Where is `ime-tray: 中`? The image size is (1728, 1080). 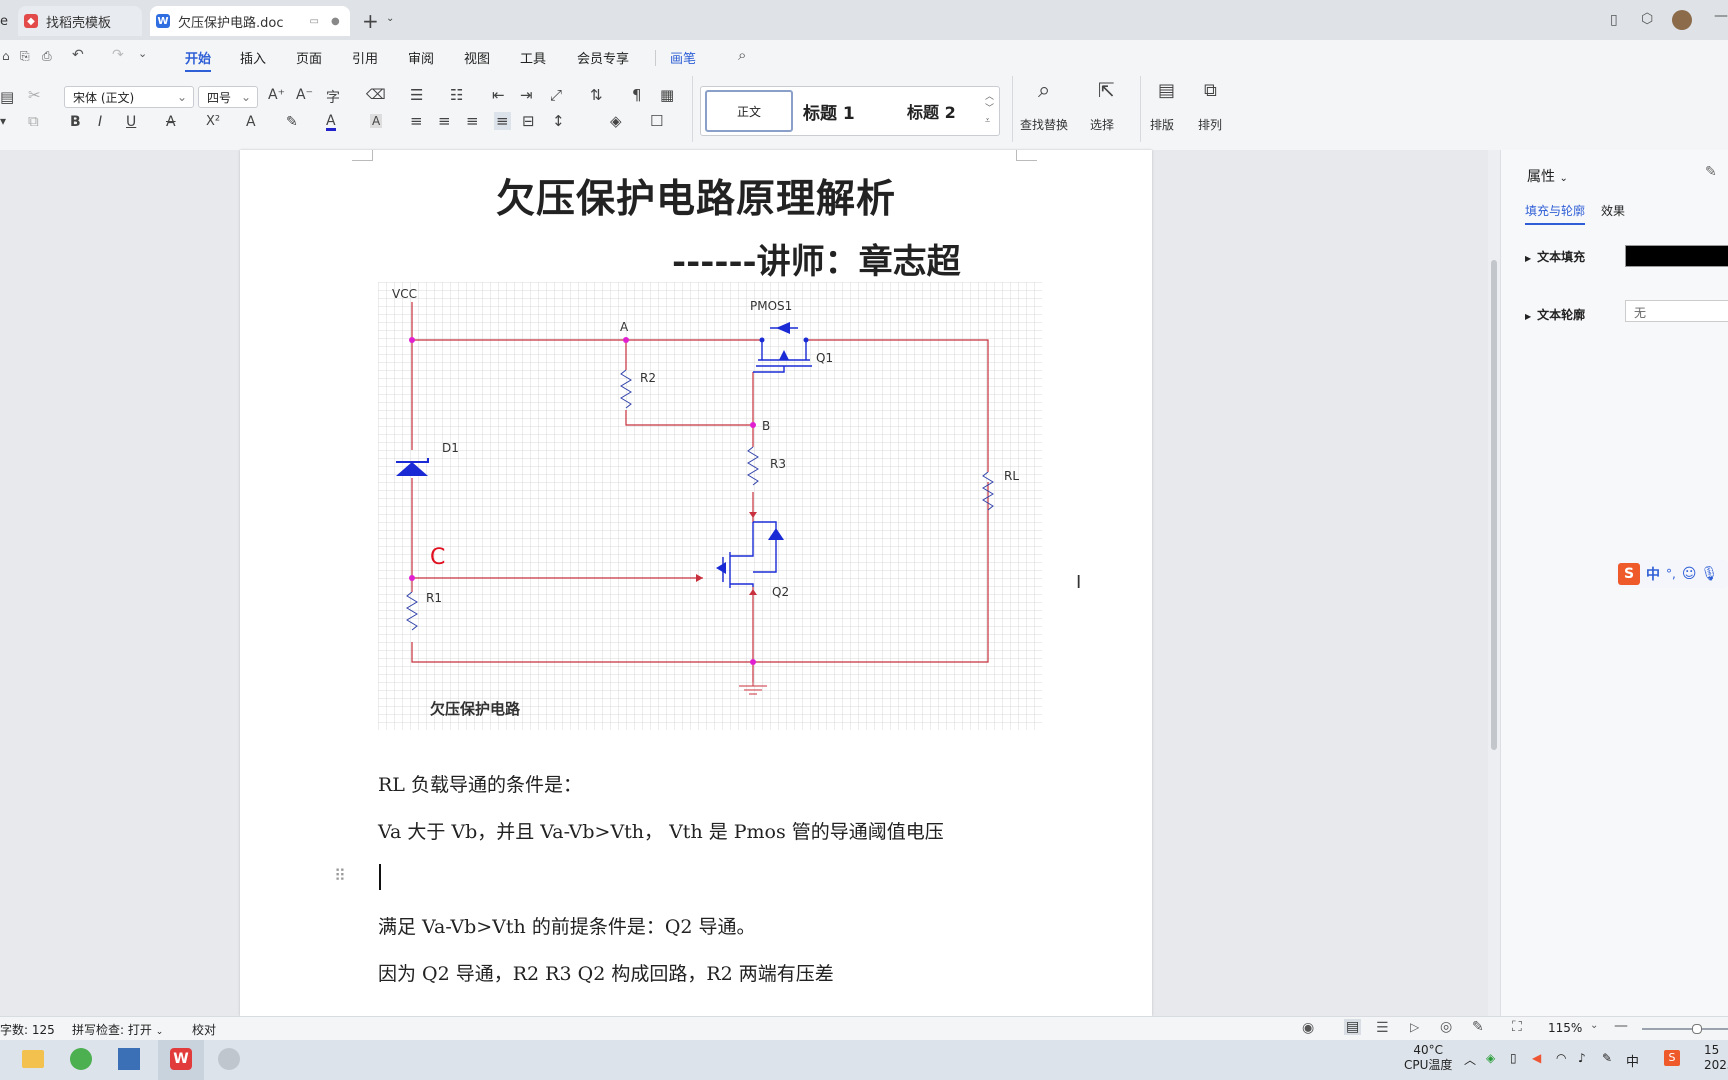
ime-tray: 中 is located at coordinates (1632, 1060).